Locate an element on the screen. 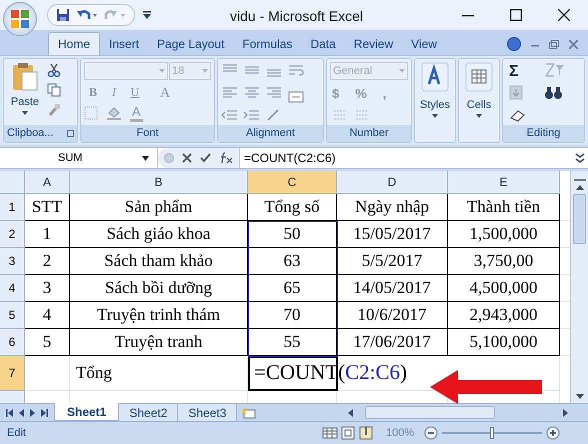 This screenshot has height=444, width=588. office-logo-icon is located at coordinates (20, 19).